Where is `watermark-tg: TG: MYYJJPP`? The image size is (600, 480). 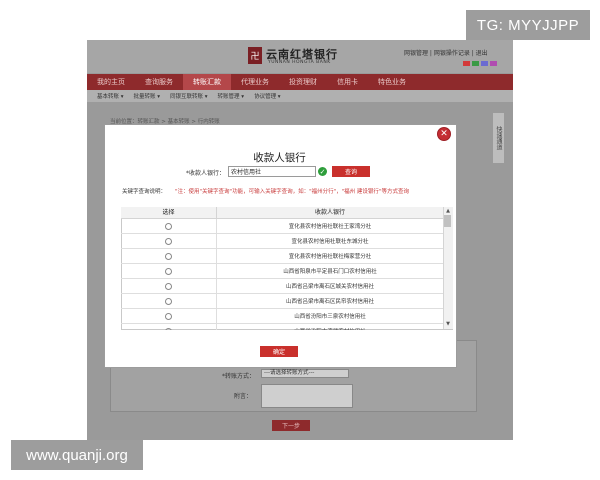
watermark-tg: TG: MYYJJPP is located at coordinates (528, 25).